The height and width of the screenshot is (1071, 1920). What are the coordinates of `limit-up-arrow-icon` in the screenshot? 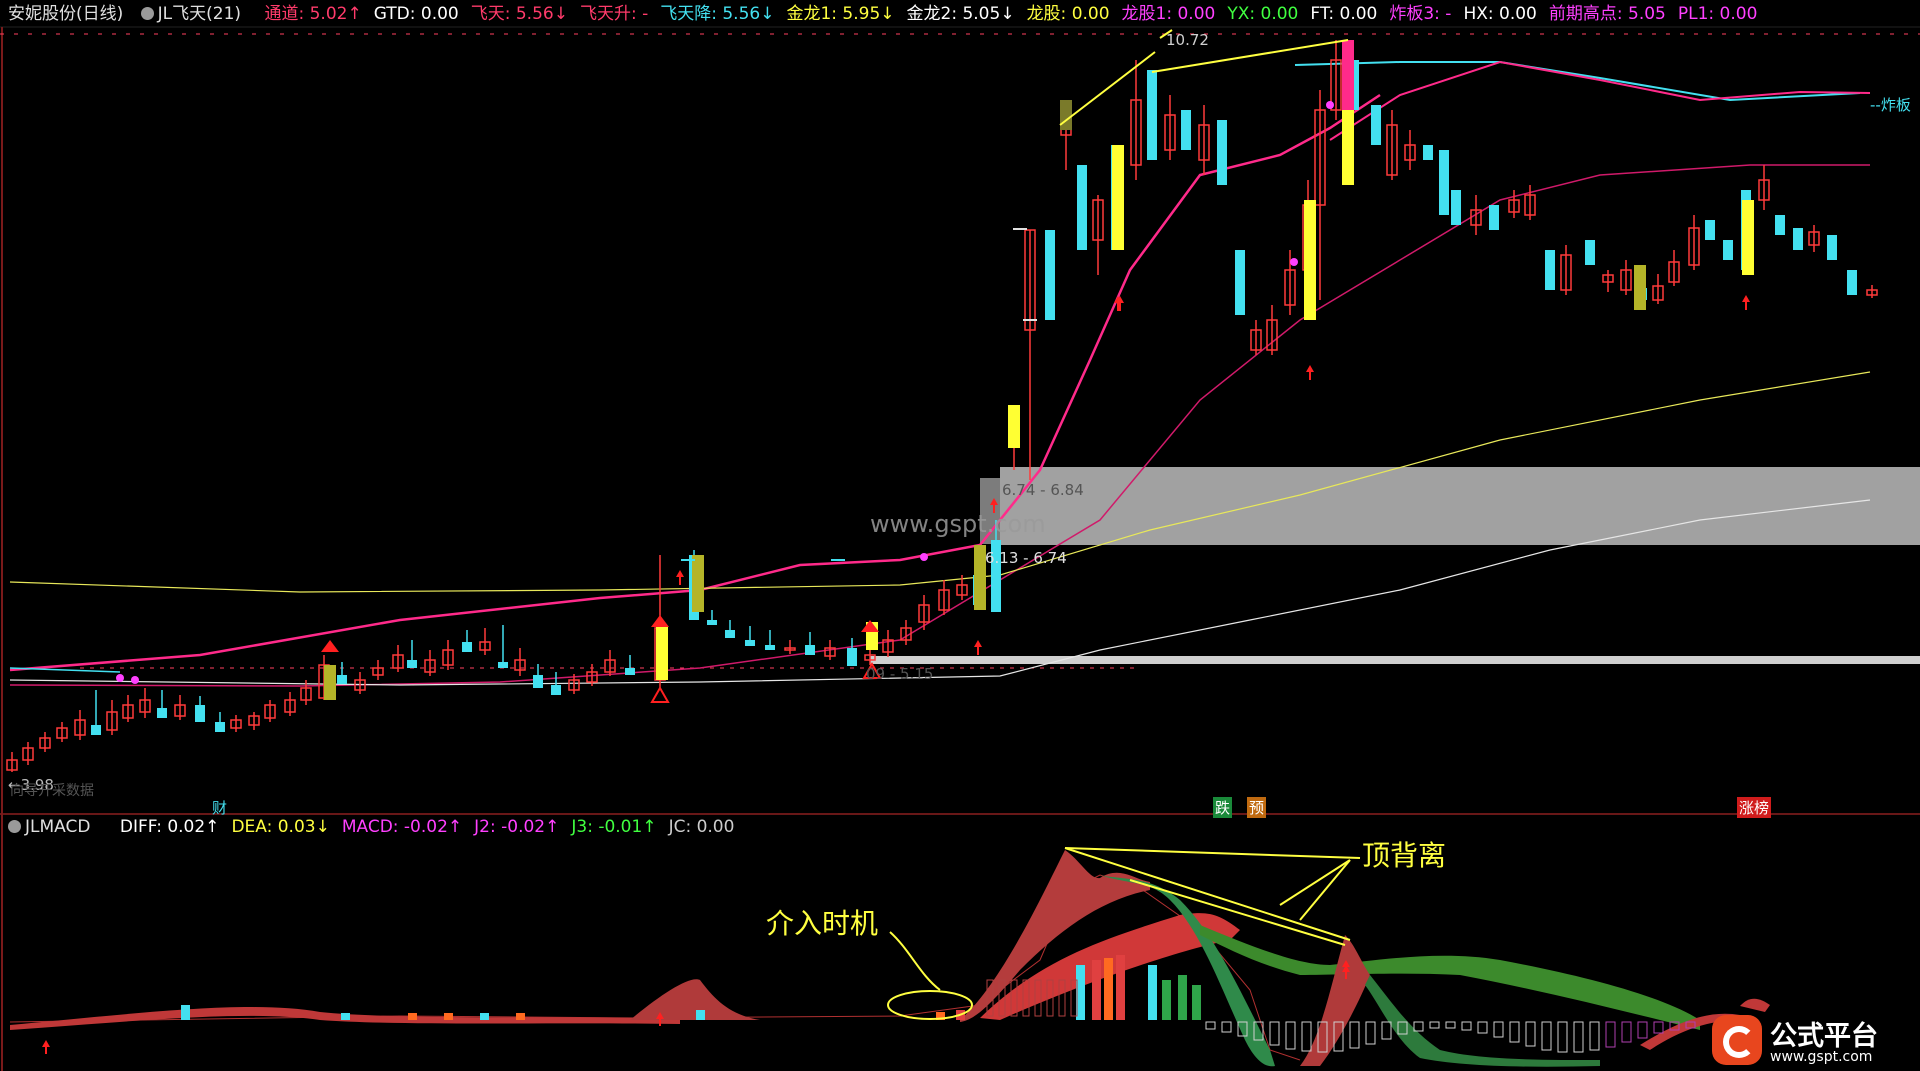 It's located at (660, 621).